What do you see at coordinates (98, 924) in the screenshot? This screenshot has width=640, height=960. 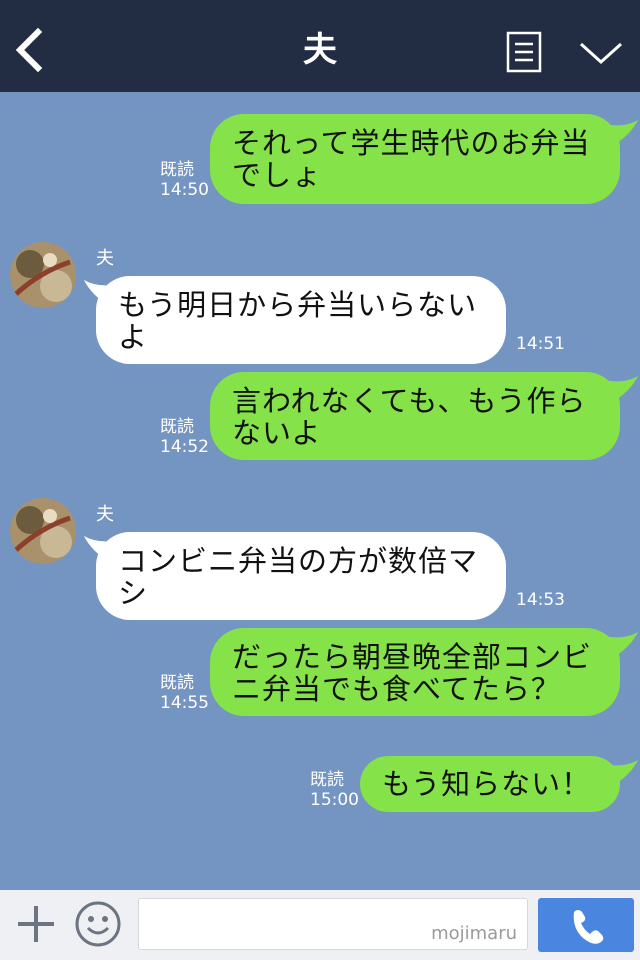 I see `smiley-icon` at bounding box center [98, 924].